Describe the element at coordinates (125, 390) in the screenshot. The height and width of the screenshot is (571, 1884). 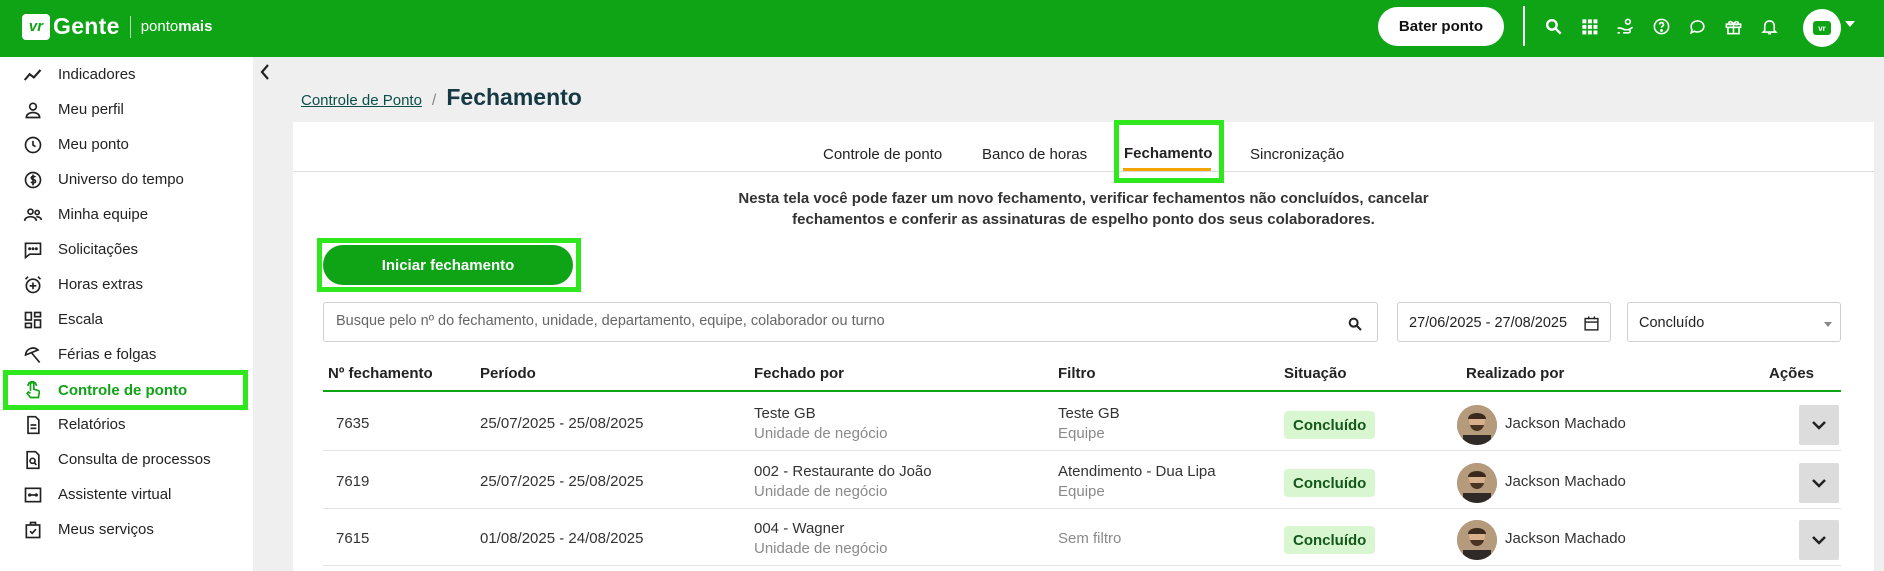
I see `sidebar-item-controle-de-ponto: Controle de ponto` at that location.